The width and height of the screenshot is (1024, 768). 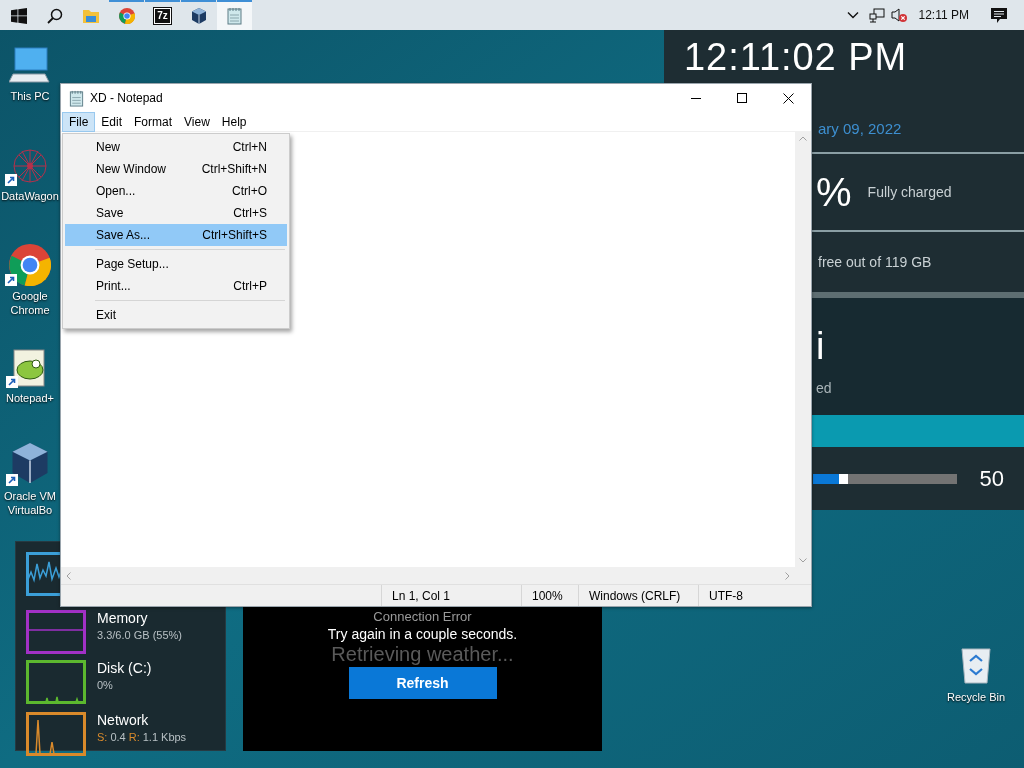 What do you see at coordinates (422, 634) in the screenshot?
I see `error-message: Try again in a couple seconds.` at bounding box center [422, 634].